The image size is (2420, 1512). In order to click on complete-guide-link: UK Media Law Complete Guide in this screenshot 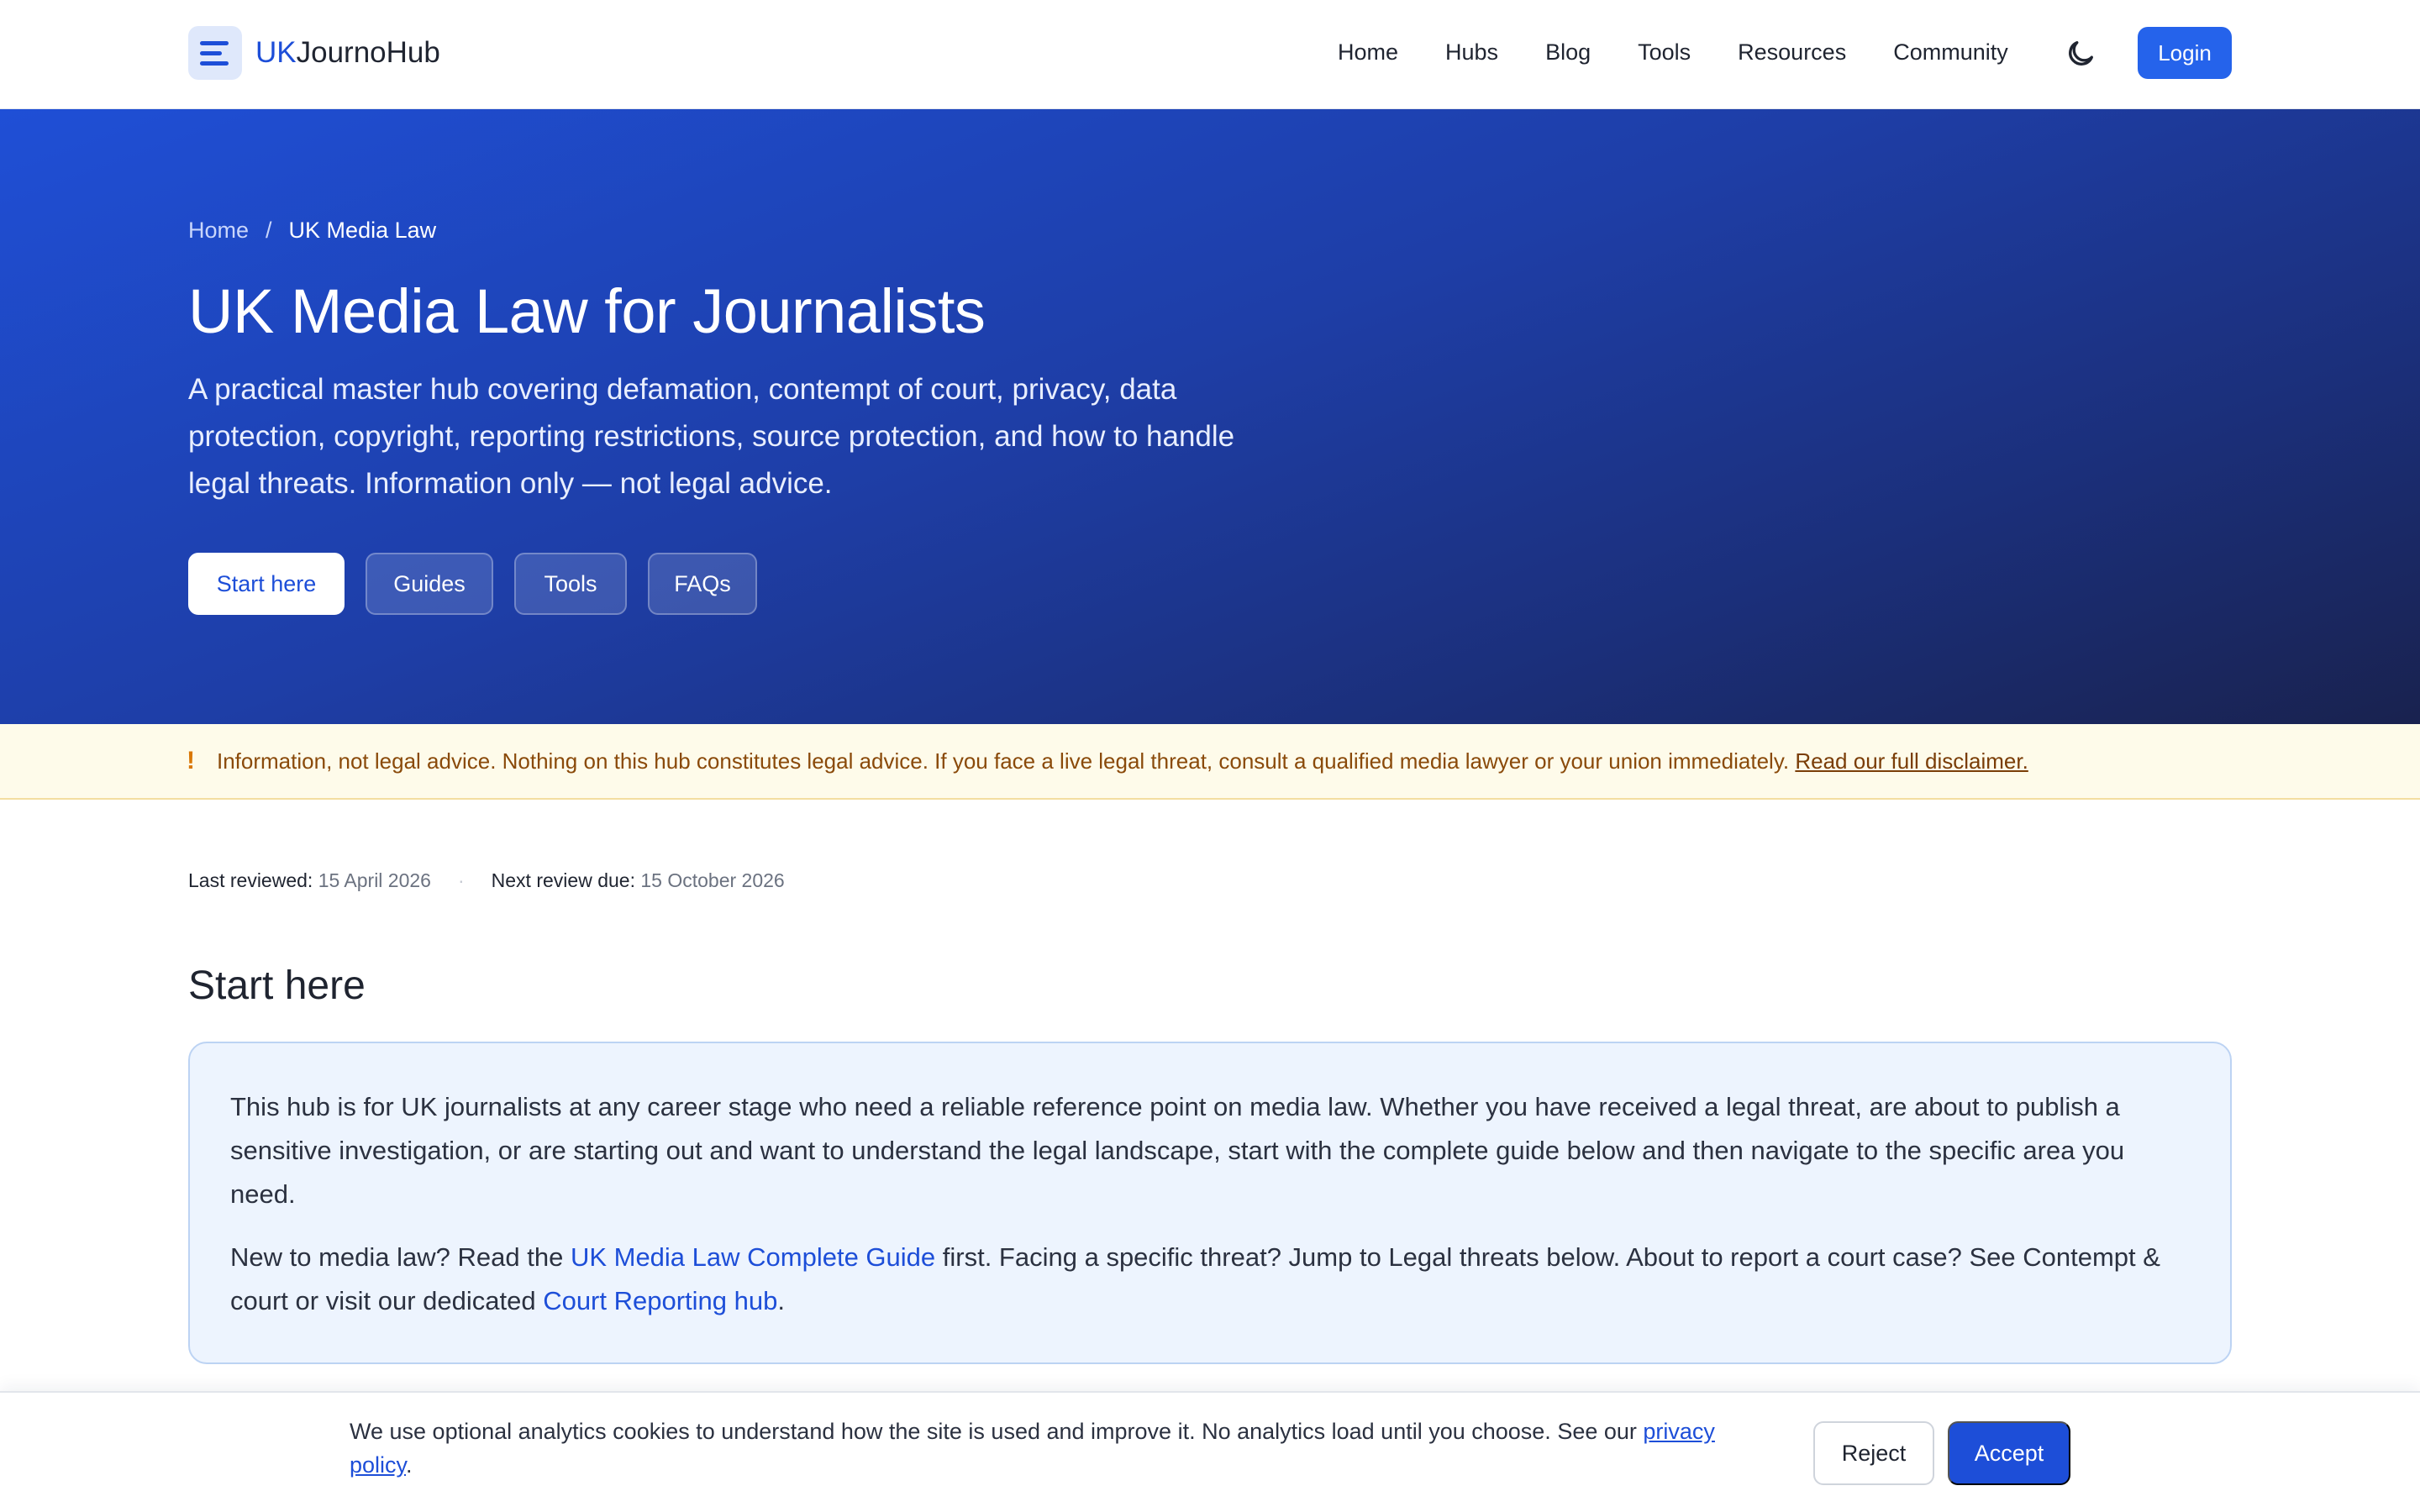, I will do `click(753, 1257)`.